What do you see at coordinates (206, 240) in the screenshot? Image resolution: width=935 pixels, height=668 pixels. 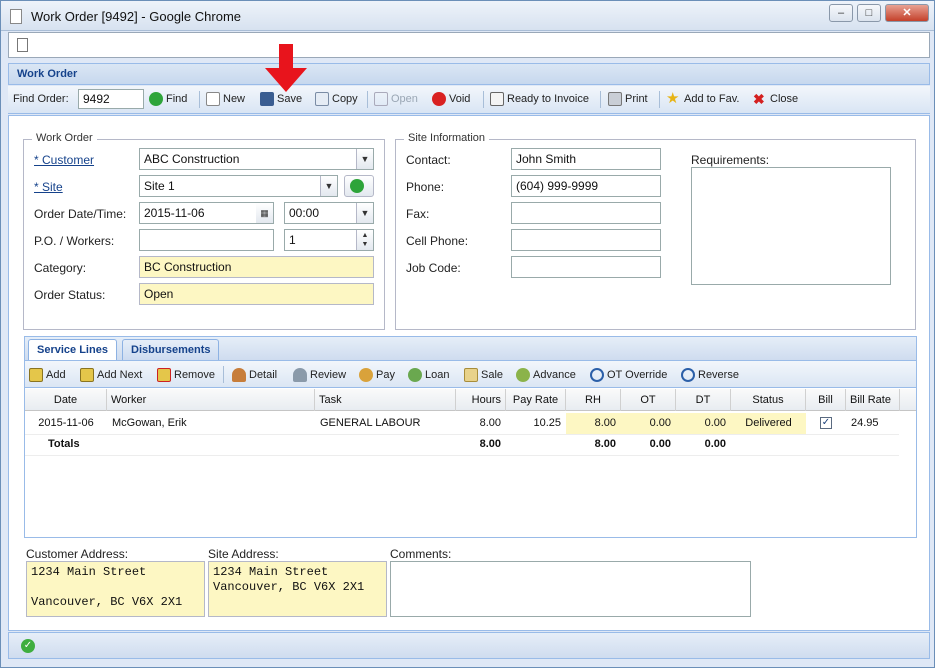 I see `po-input` at bounding box center [206, 240].